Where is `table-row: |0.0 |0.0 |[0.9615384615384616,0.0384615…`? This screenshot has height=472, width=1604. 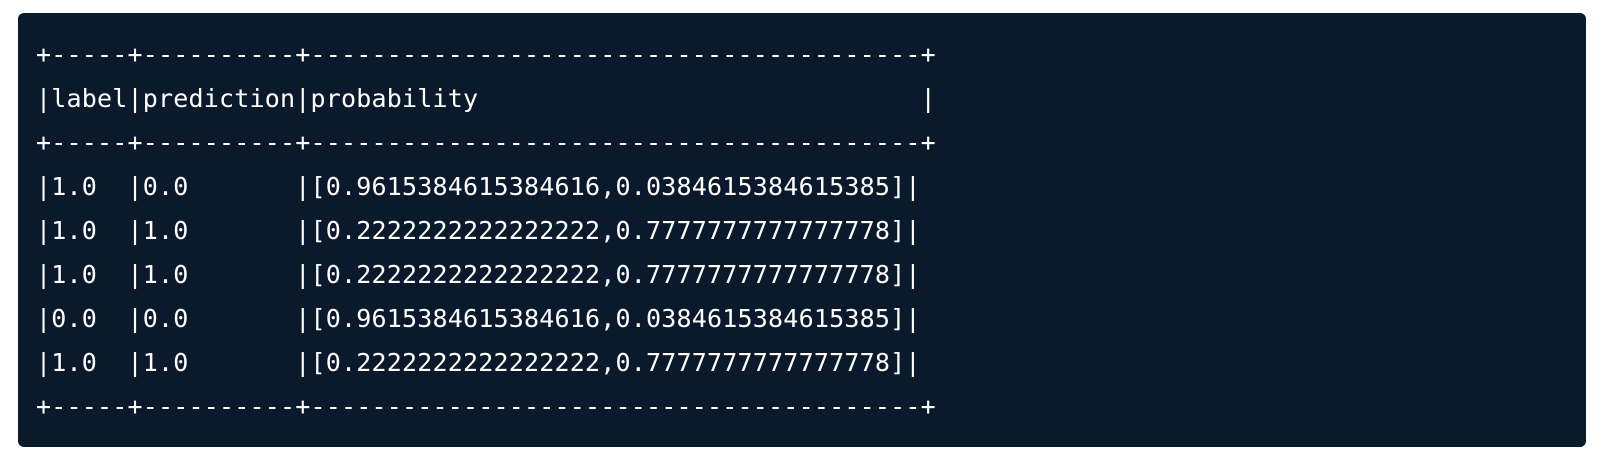
table-row: |0.0 |0.0 |[0.9615384615384616,0.0384615… is located at coordinates (478, 318).